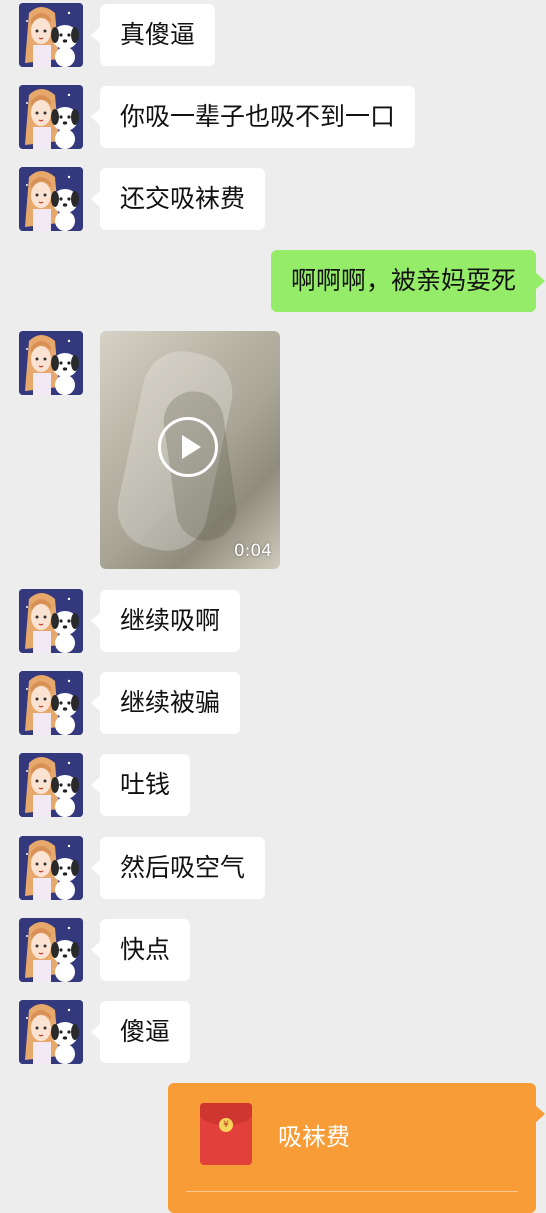 The width and height of the screenshot is (546, 1213). What do you see at coordinates (226, 1134) in the screenshot?
I see `red-packet-icon: ¥` at bounding box center [226, 1134].